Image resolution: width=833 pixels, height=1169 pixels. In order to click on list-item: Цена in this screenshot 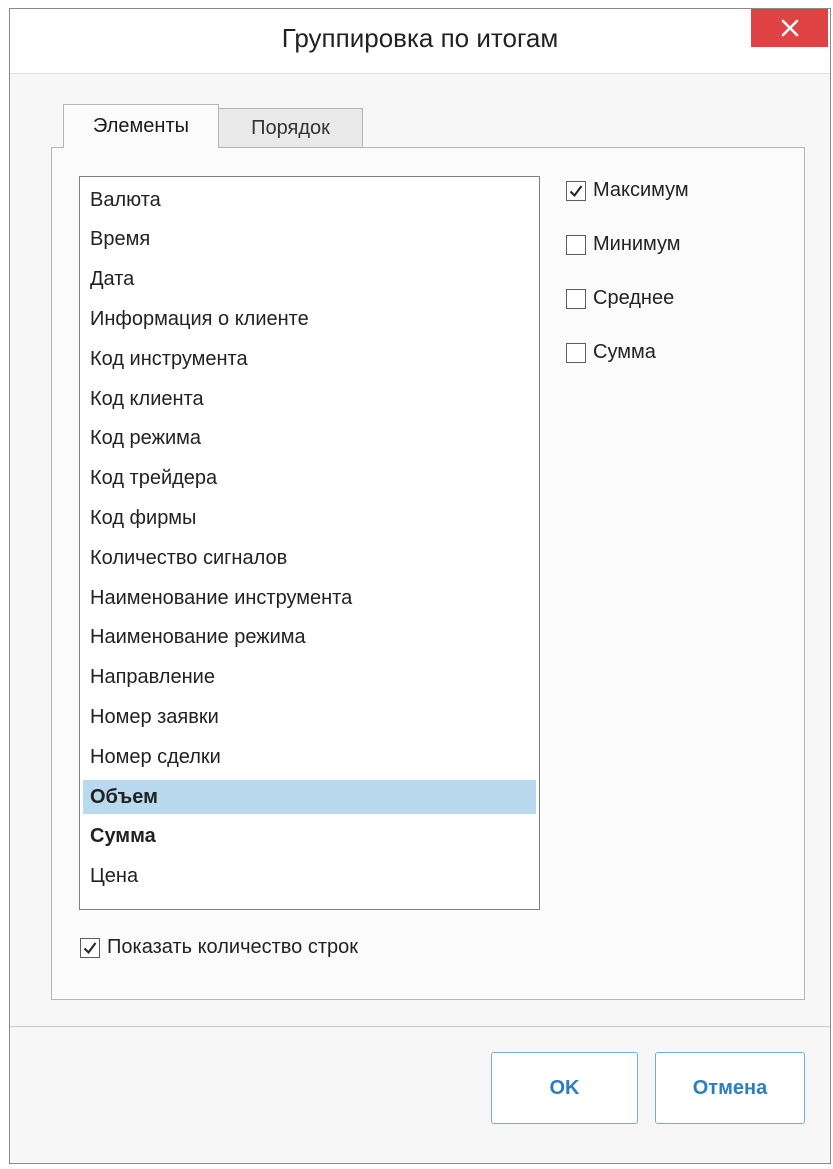, I will do `click(309, 877)`.